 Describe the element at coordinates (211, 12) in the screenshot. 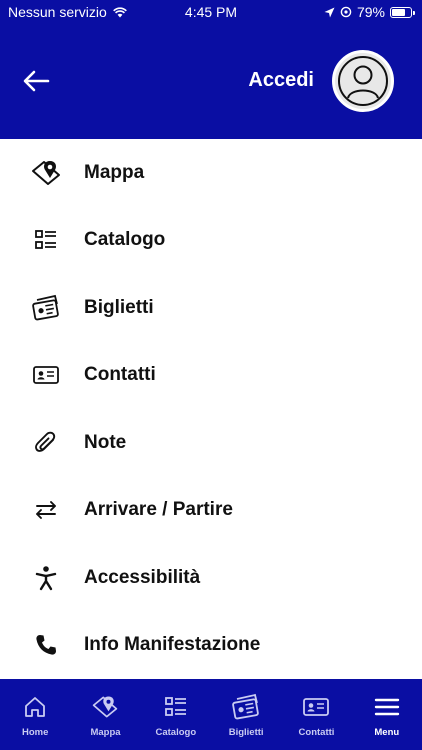

I see `status-bar: Nessun servizio 4:45 PM 79%` at that location.